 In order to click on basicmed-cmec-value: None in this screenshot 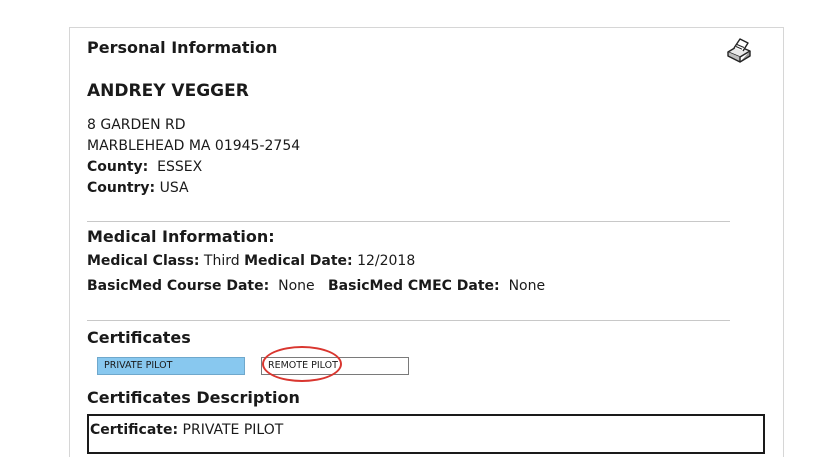, I will do `click(527, 286)`.